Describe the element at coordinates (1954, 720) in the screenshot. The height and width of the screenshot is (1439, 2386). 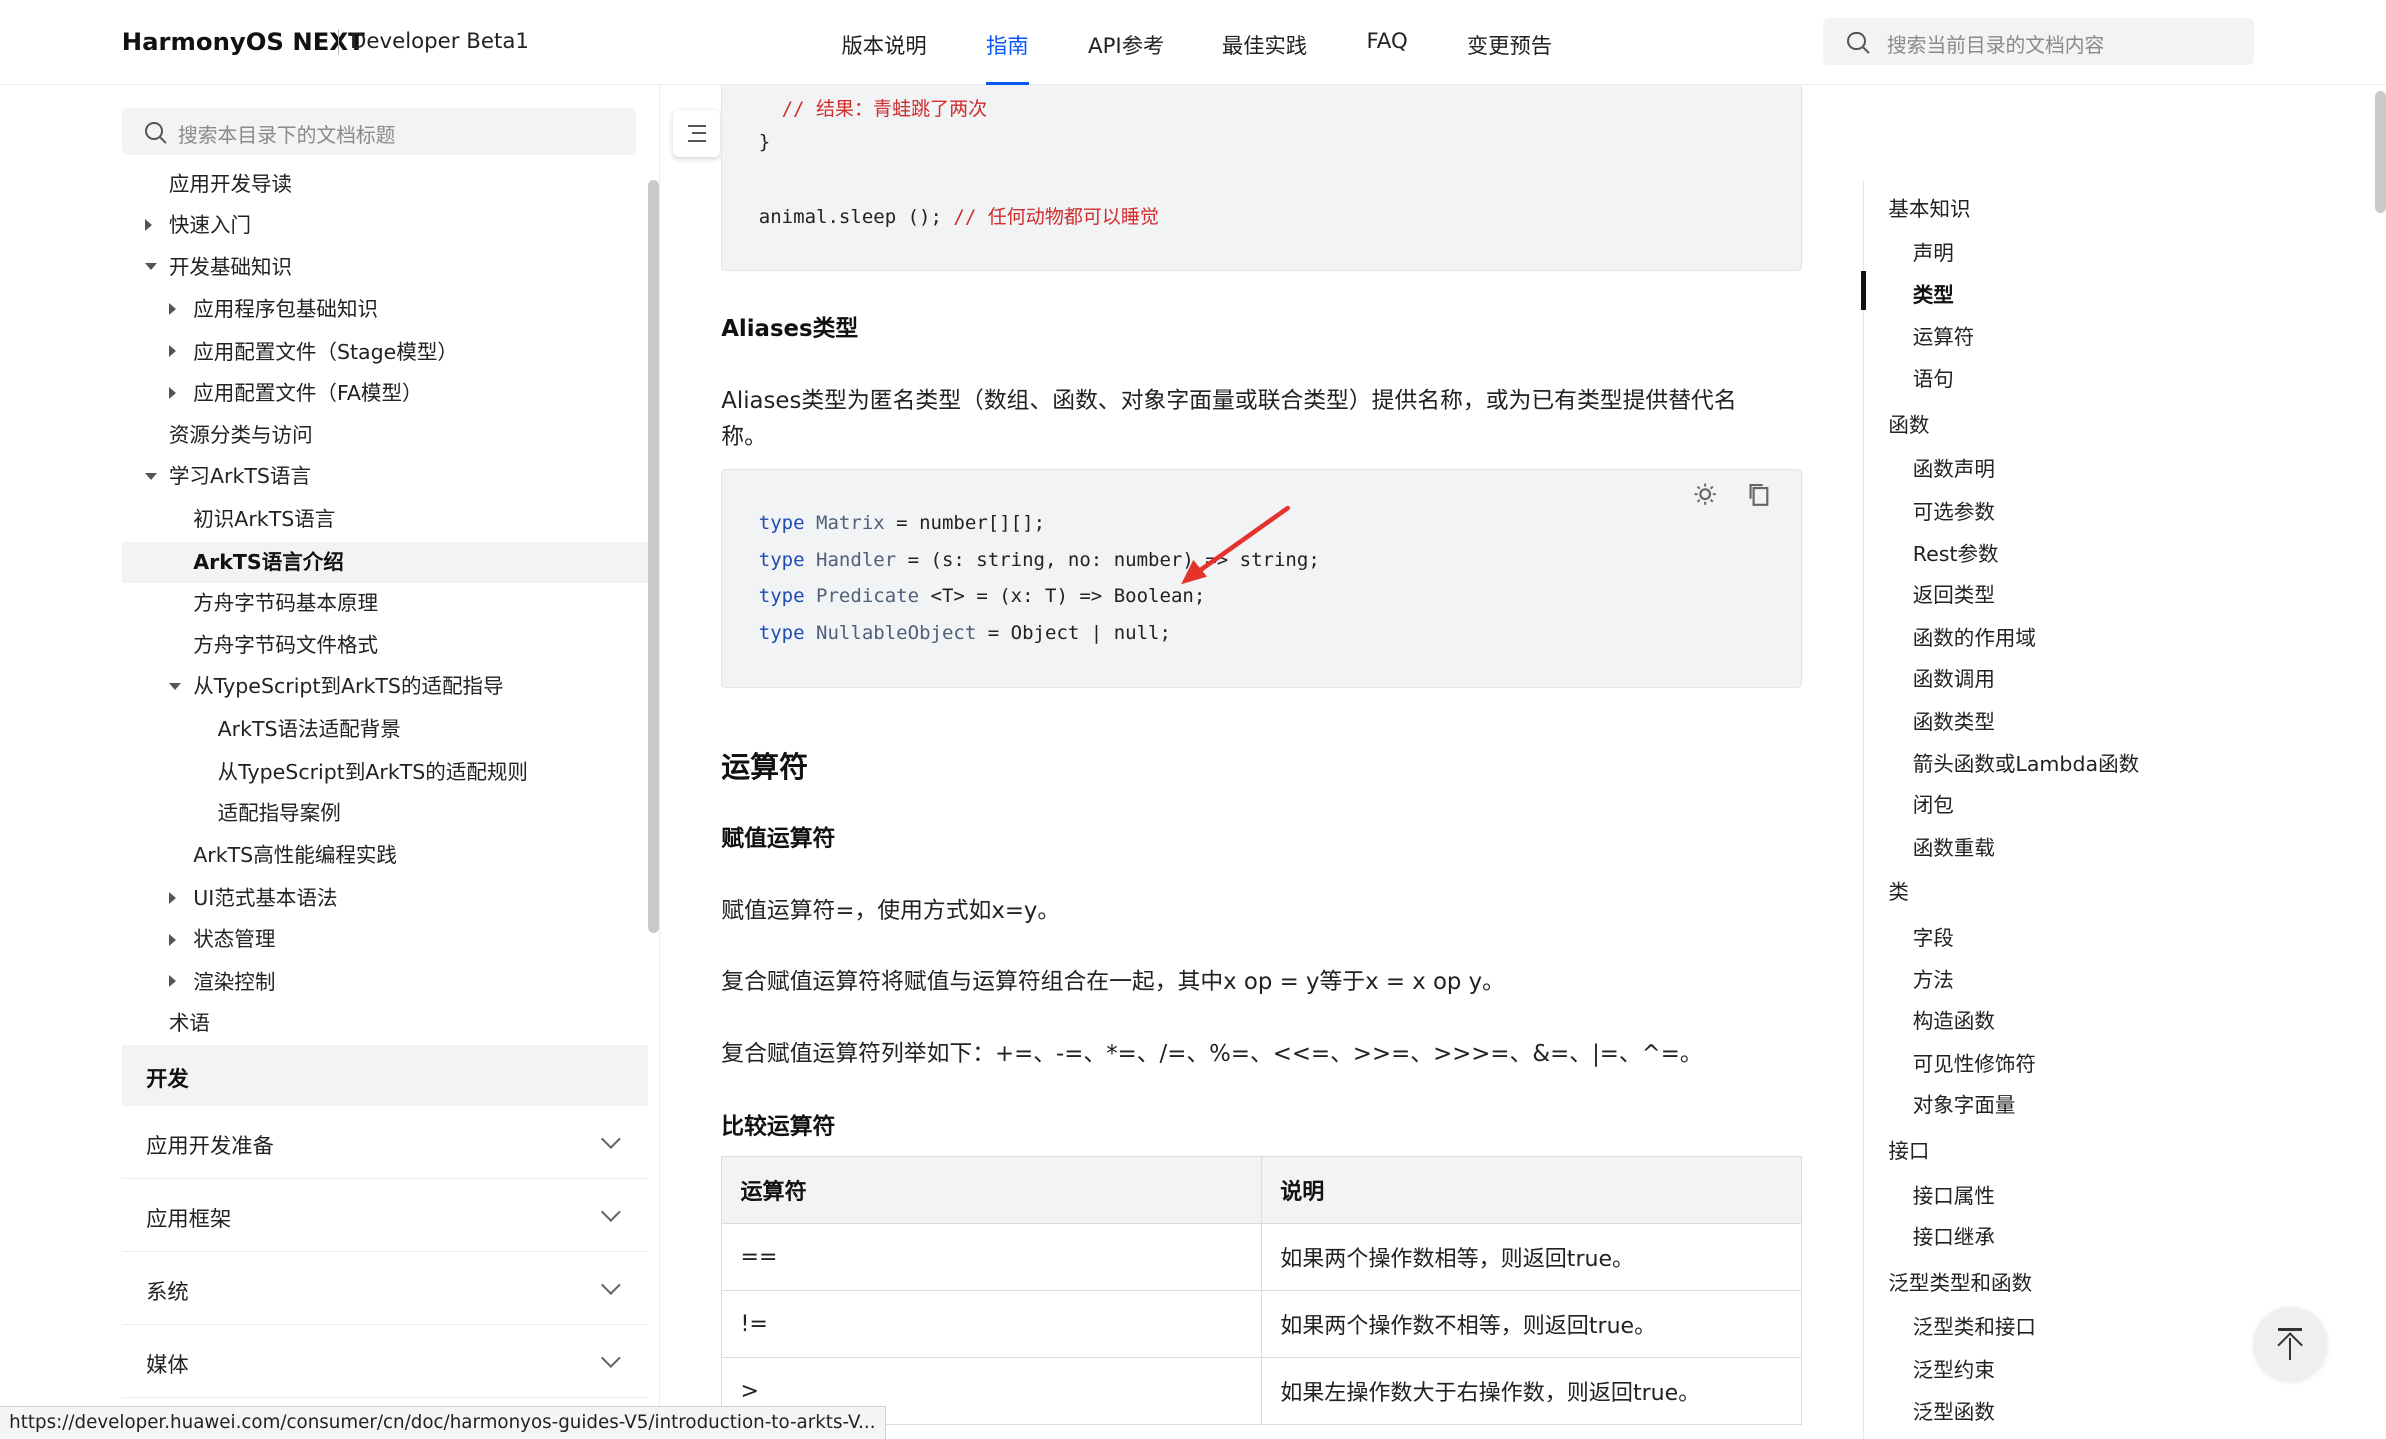
I see `toc-item-function-type: 函数类型` at that location.